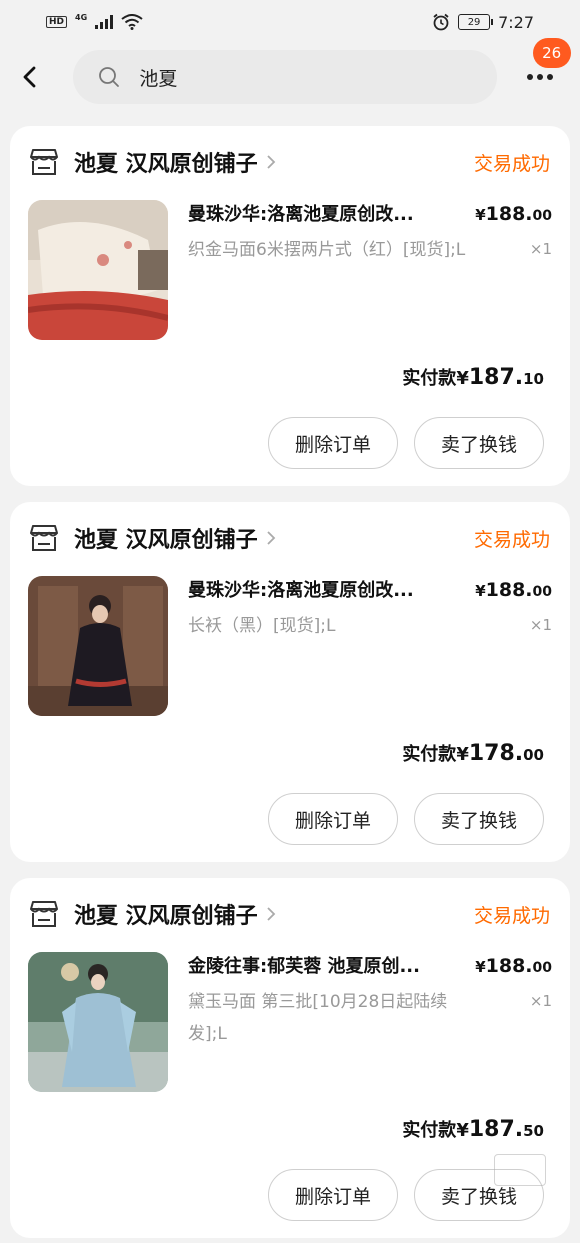 The width and height of the screenshot is (580, 1243). I want to click on product-spec: 织金马面6米摆两片式（红）[现货];L, so click(327, 250).